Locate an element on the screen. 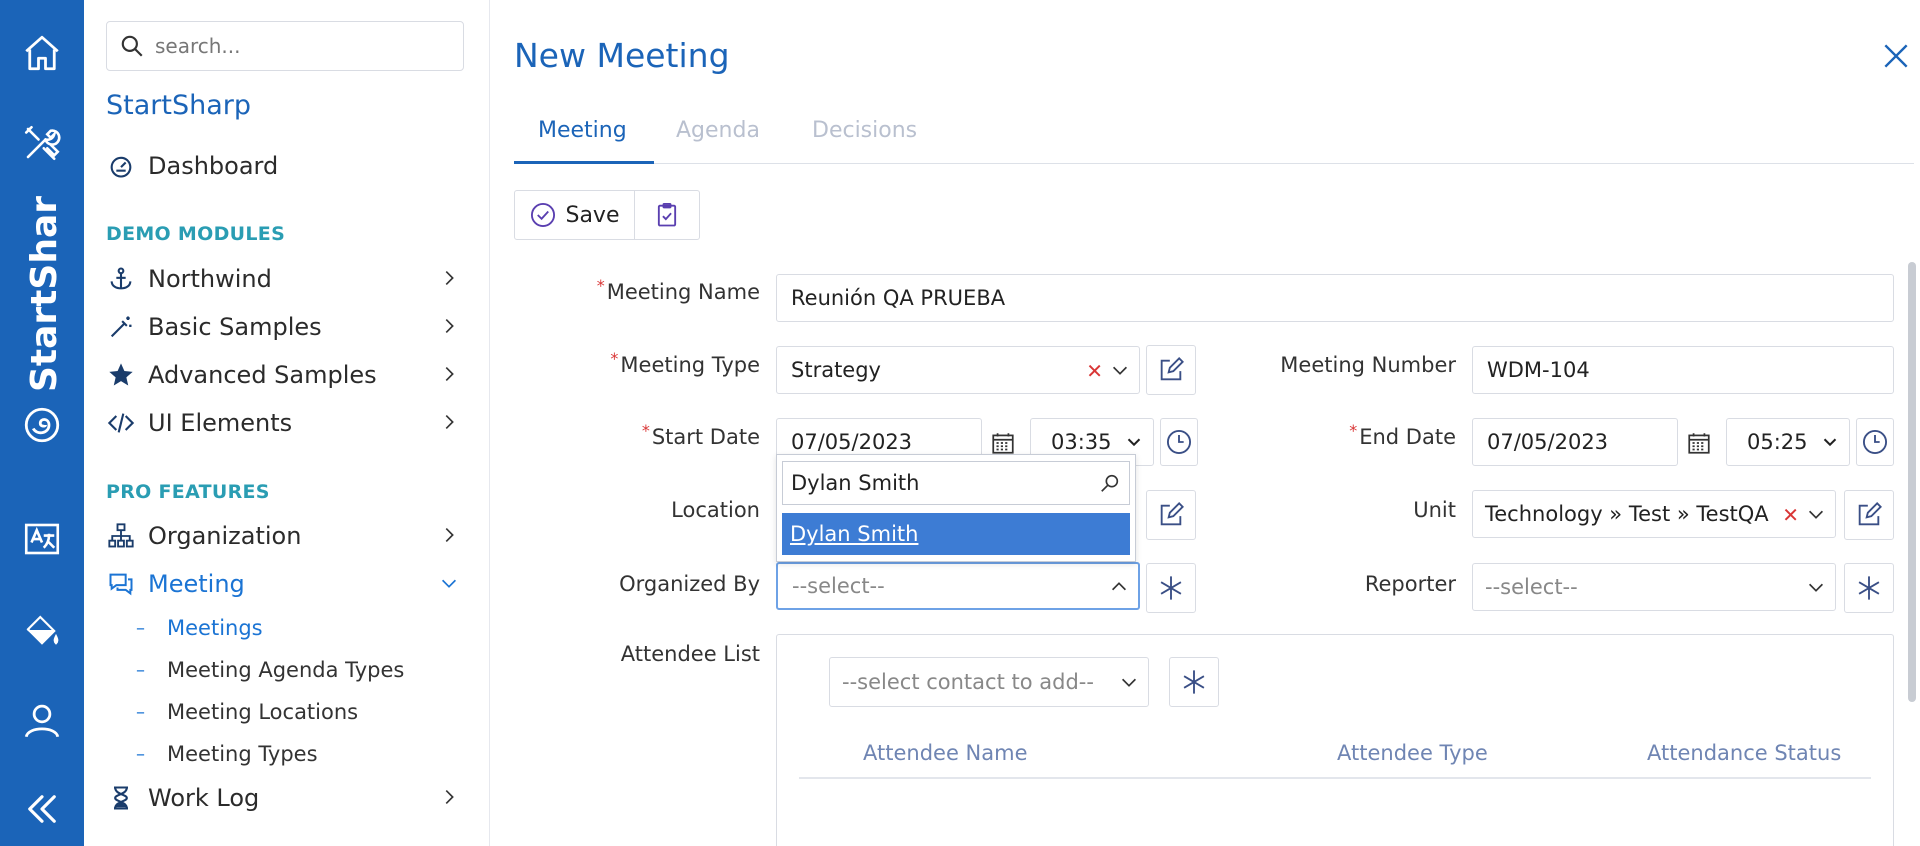 This screenshot has width=1920, height=846. end-time-clock-button is located at coordinates (1875, 442).